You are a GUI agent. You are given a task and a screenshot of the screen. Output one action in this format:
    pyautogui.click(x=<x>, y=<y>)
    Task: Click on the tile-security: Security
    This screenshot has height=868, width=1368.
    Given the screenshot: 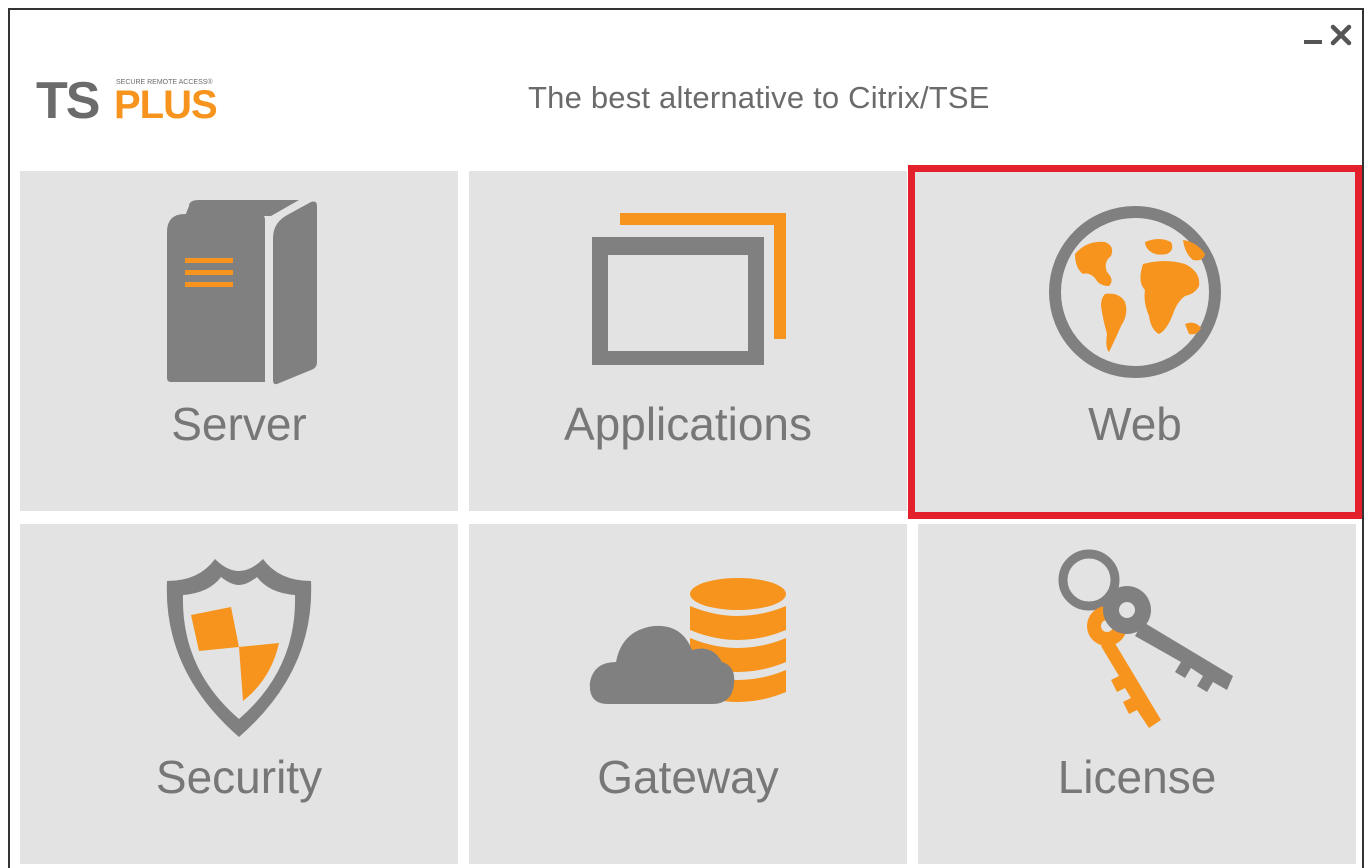 What is the action you would take?
    pyautogui.click(x=239, y=694)
    